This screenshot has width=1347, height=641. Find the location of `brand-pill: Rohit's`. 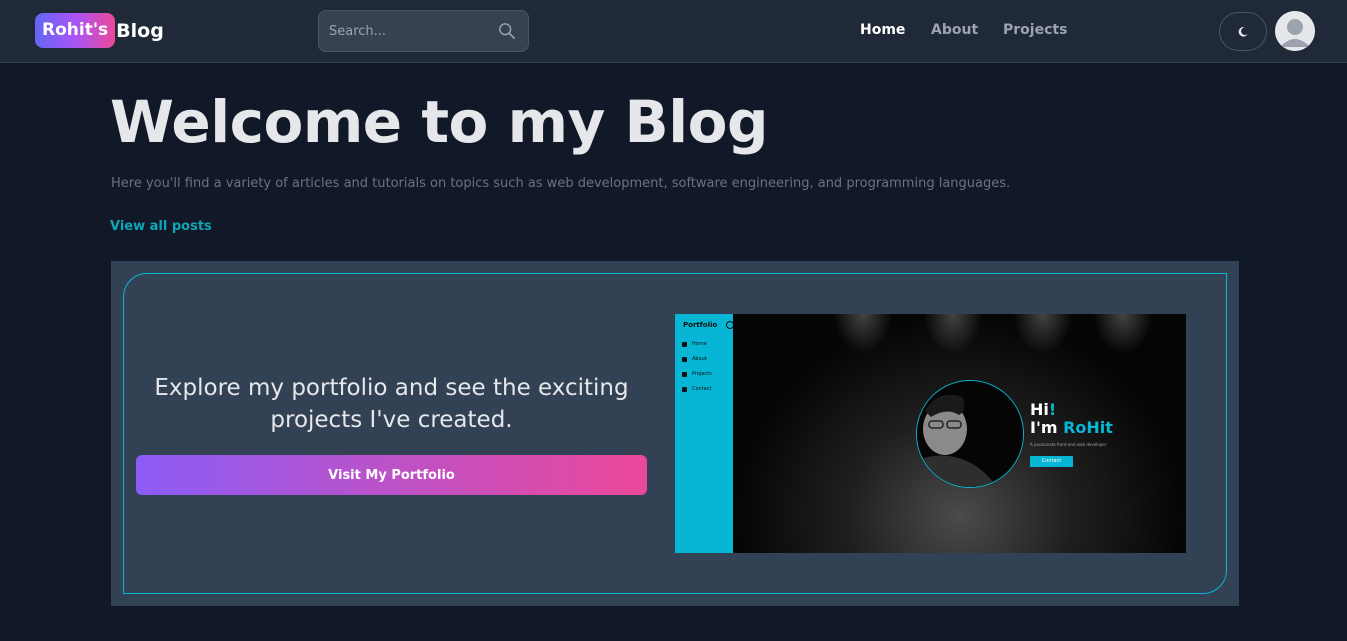

brand-pill: Rohit's is located at coordinates (75, 30).